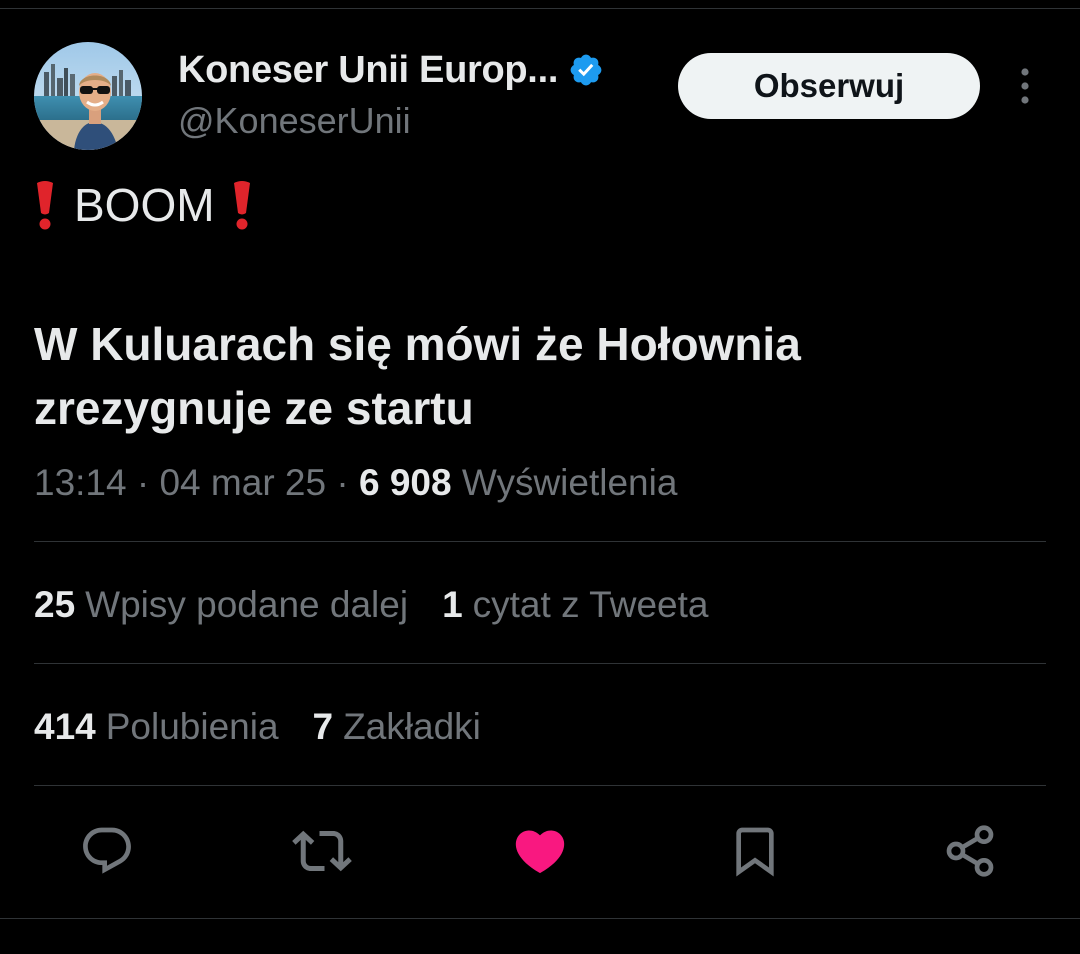  Describe the element at coordinates (540, 918) in the screenshot. I see `bottom-divider` at that location.